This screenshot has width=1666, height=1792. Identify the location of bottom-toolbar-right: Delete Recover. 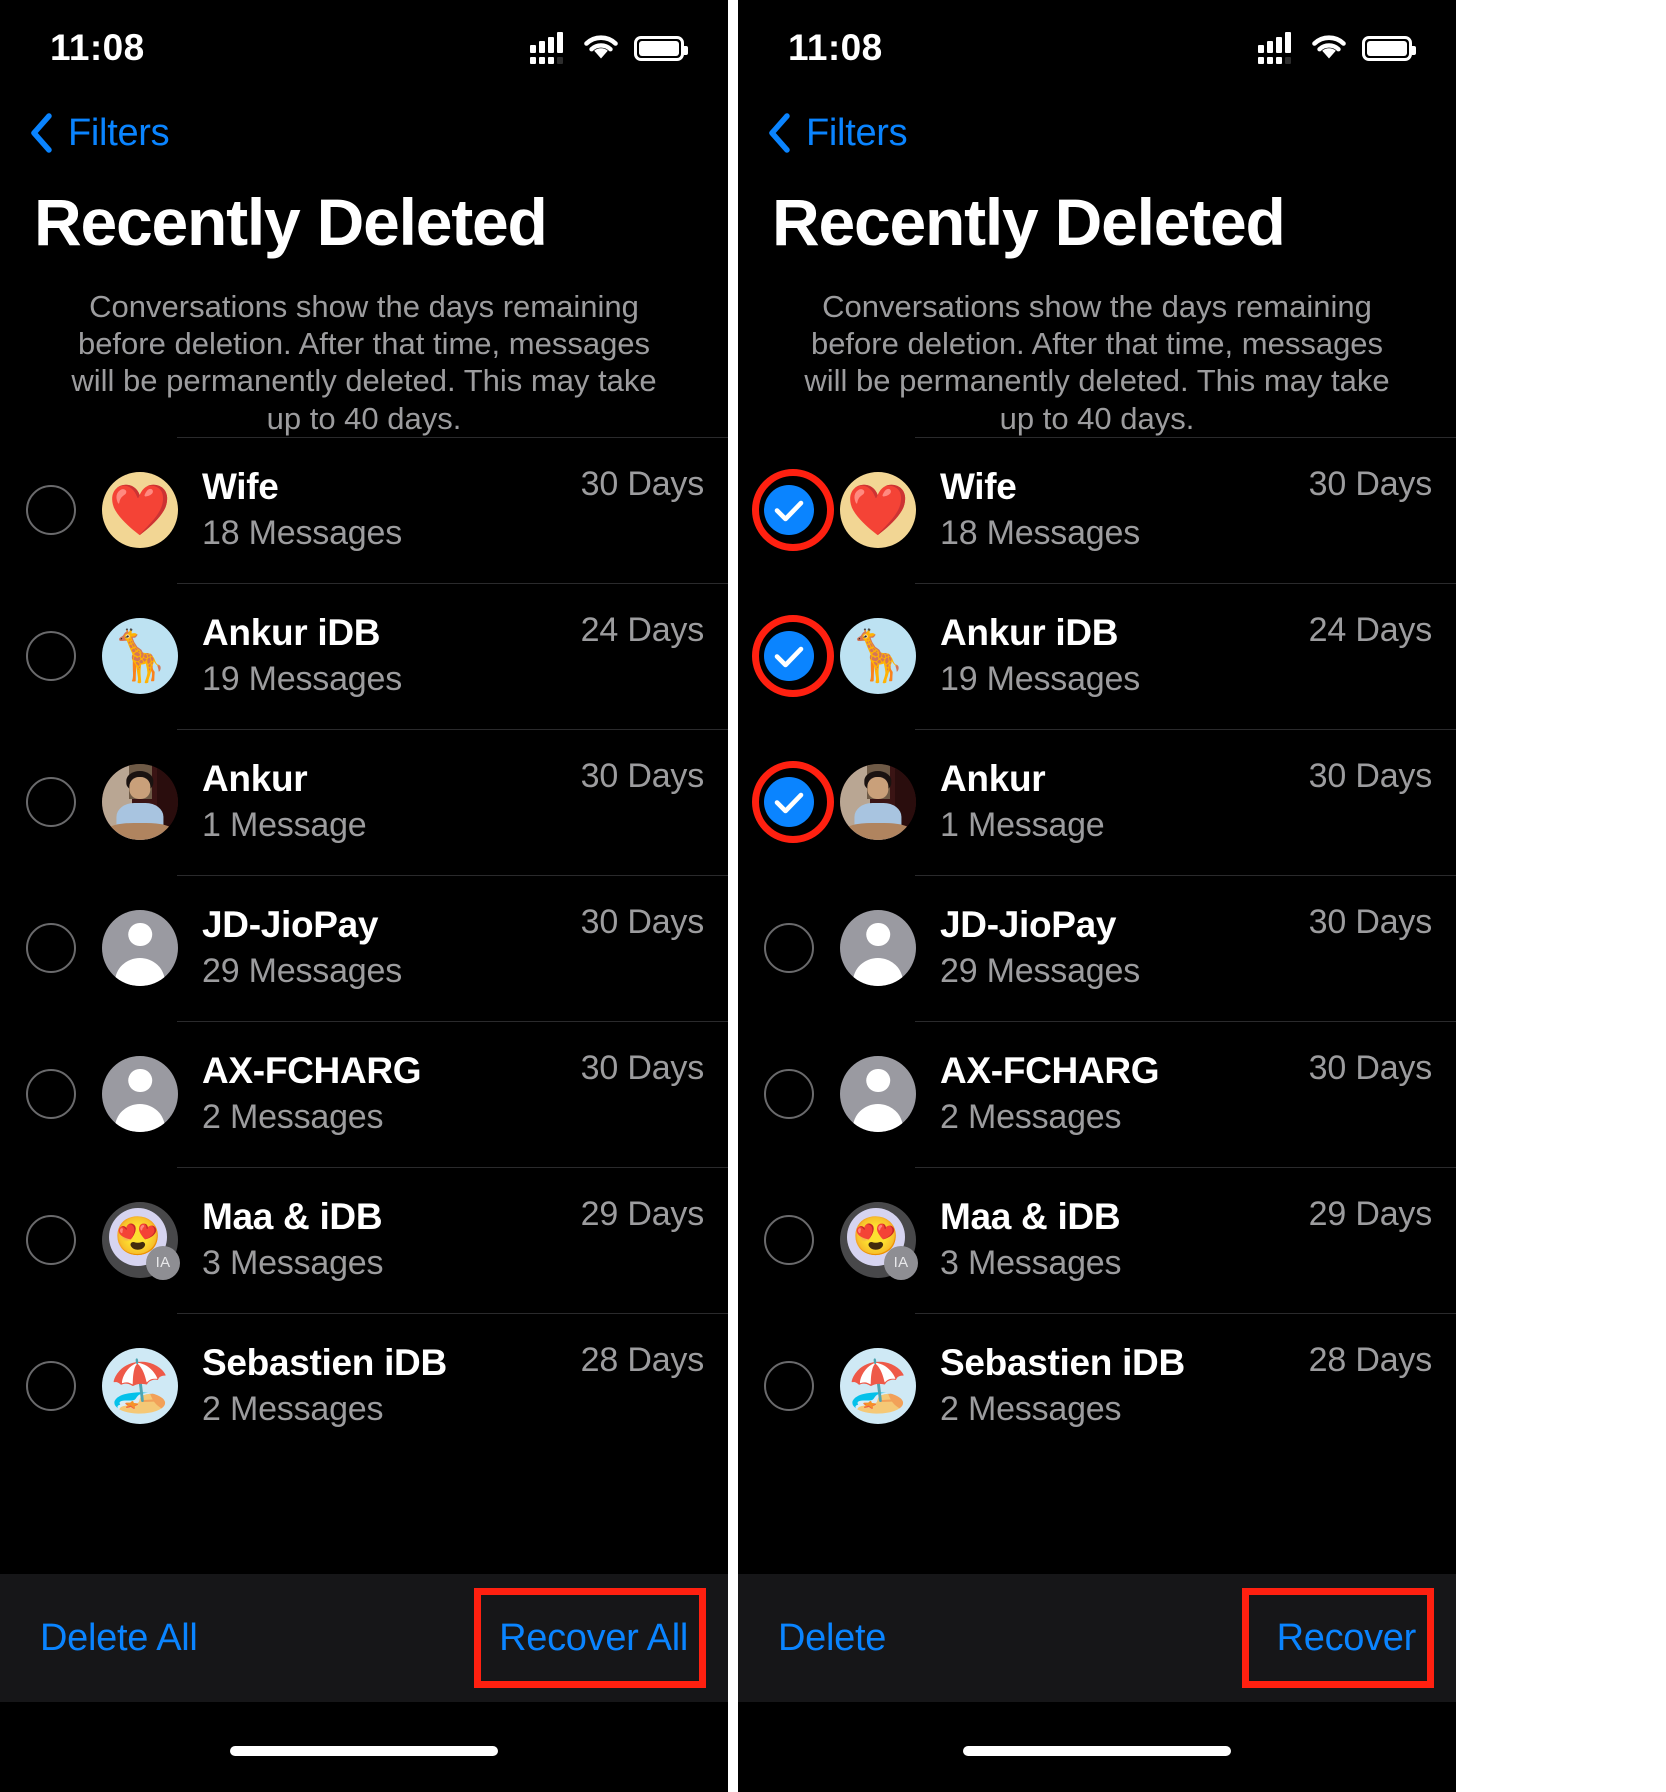
(1097, 1638).